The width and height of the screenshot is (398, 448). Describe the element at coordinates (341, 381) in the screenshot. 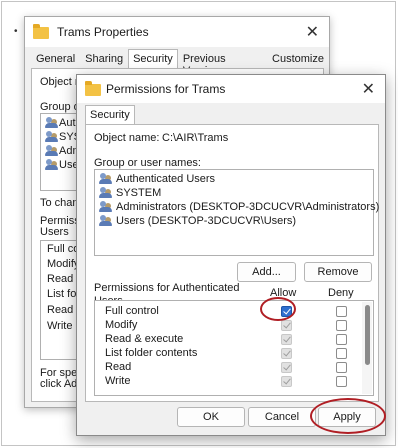

I see `write-deny-checkbox` at that location.